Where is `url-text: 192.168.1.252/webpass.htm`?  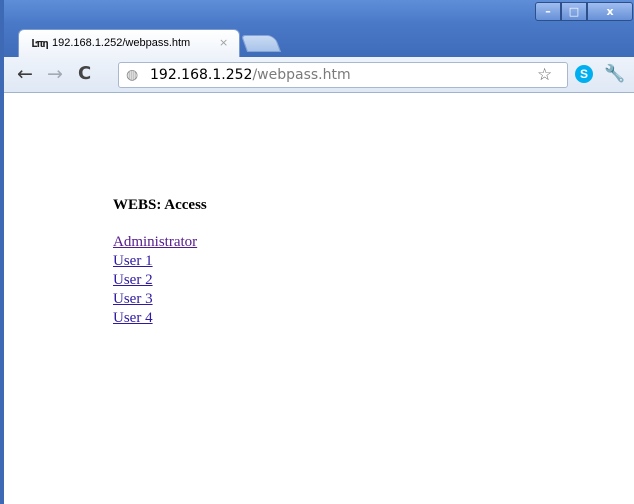
url-text: 192.168.1.252/webpass.htm is located at coordinates (250, 75).